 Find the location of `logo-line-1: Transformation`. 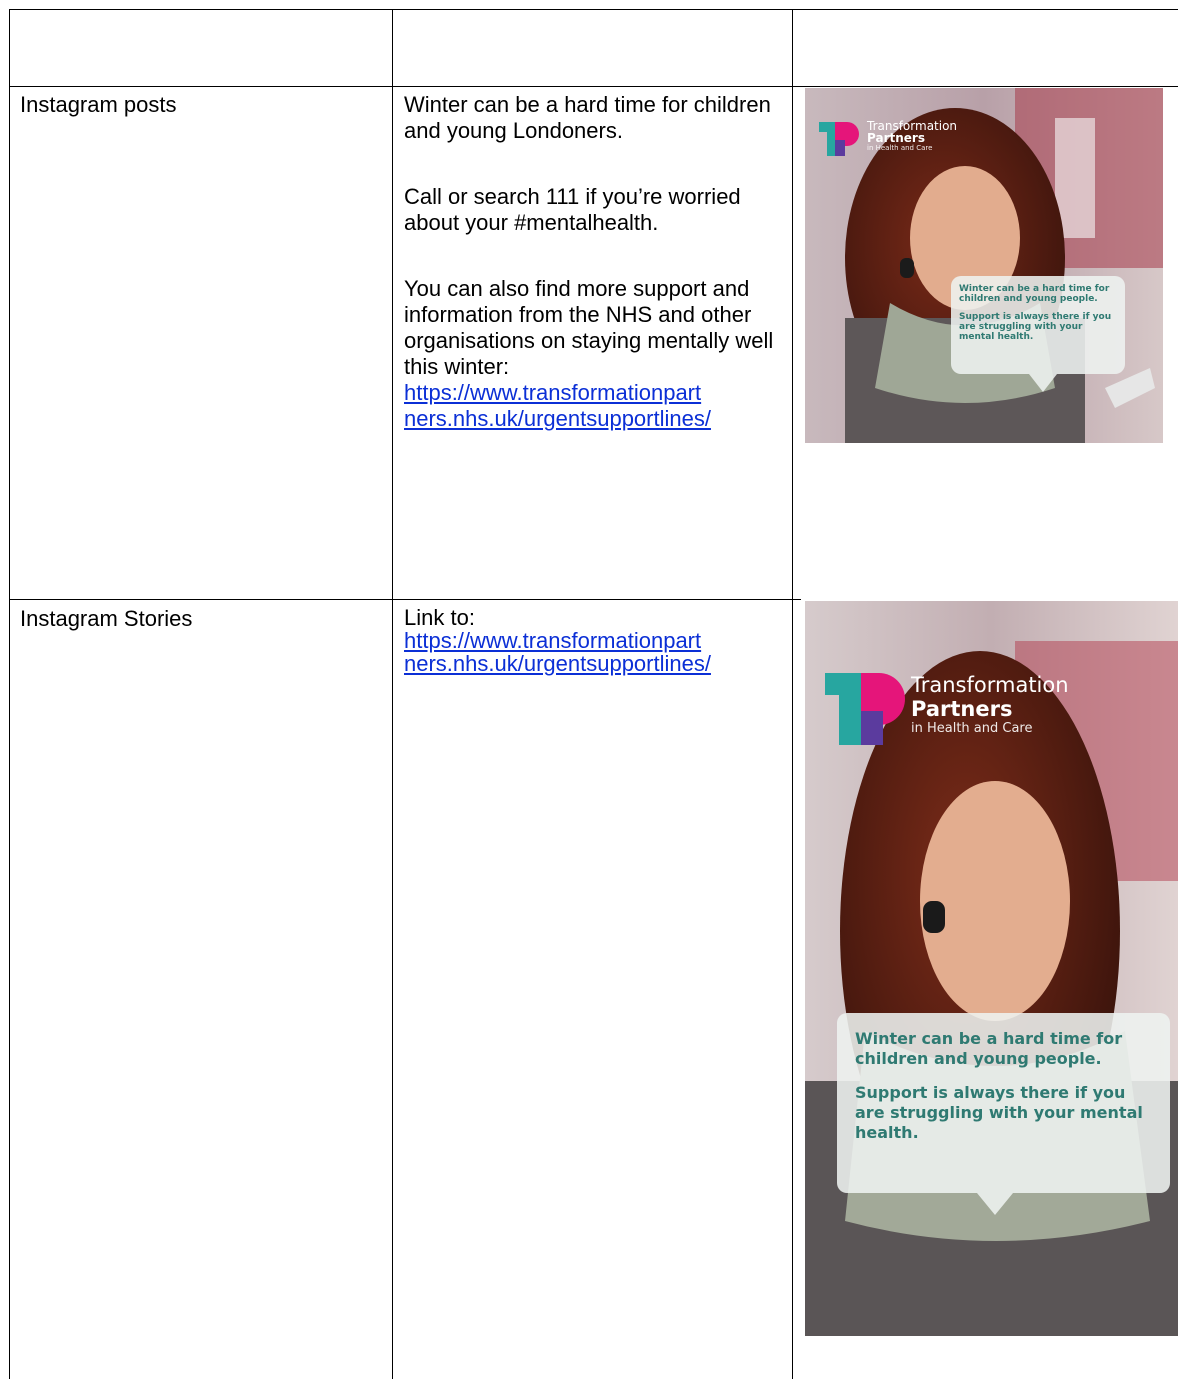

logo-line-1: Transformation is located at coordinates (990, 685).